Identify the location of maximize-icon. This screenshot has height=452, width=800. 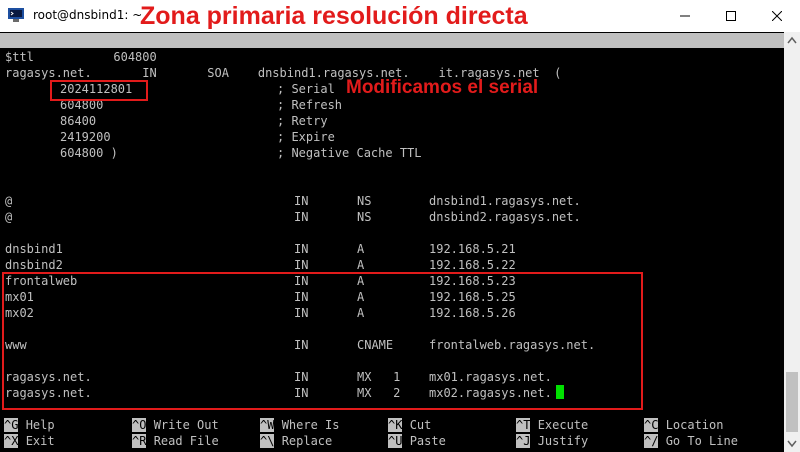
(731, 16).